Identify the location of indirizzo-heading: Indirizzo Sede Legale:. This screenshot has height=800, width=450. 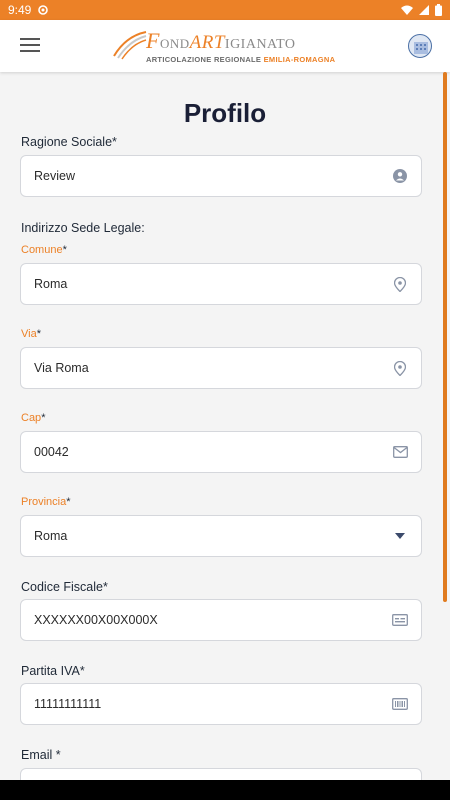
(83, 228).